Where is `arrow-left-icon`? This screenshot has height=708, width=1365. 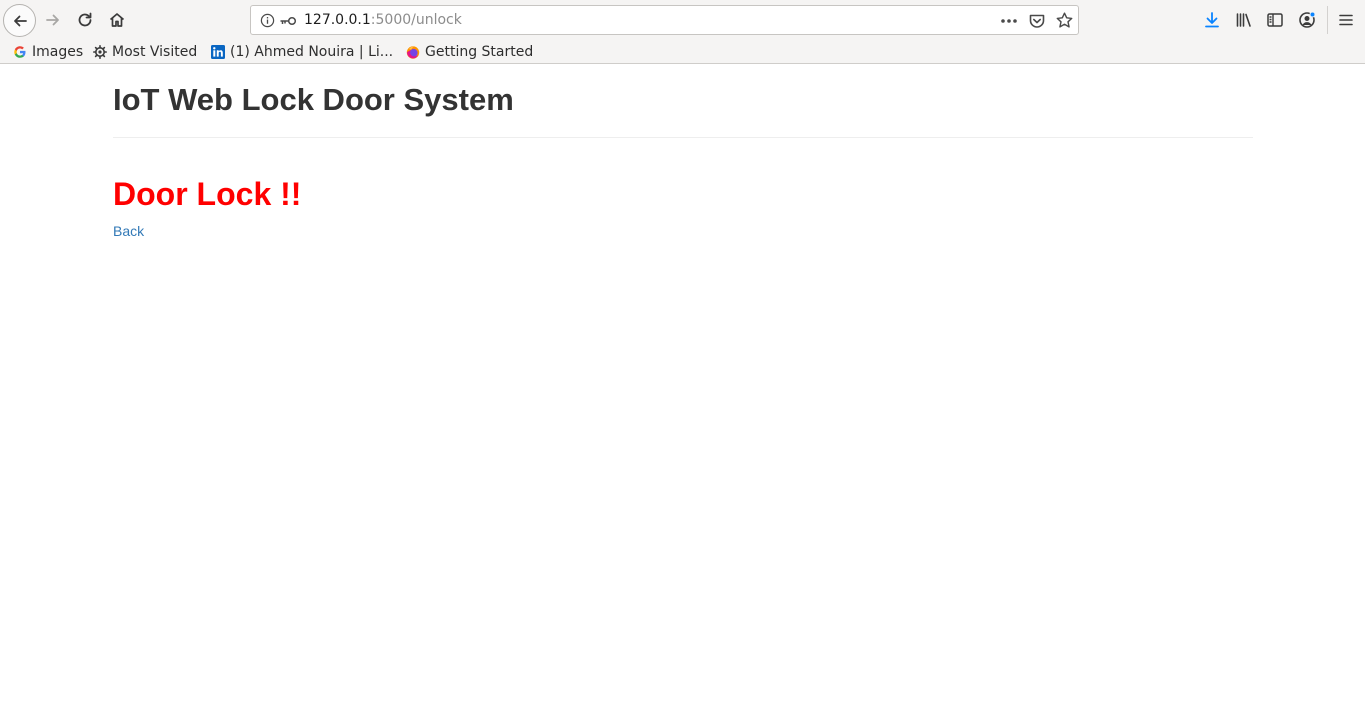 arrow-left-icon is located at coordinates (20, 20).